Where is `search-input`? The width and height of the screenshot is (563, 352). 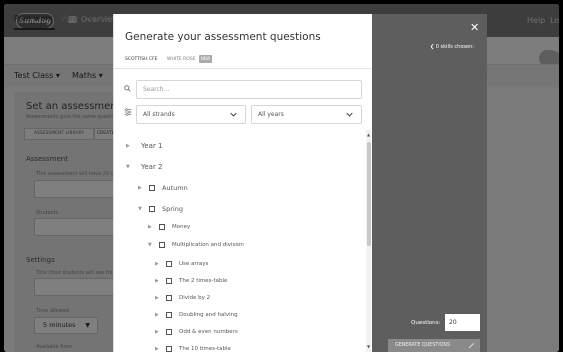
search-input is located at coordinates (249, 89).